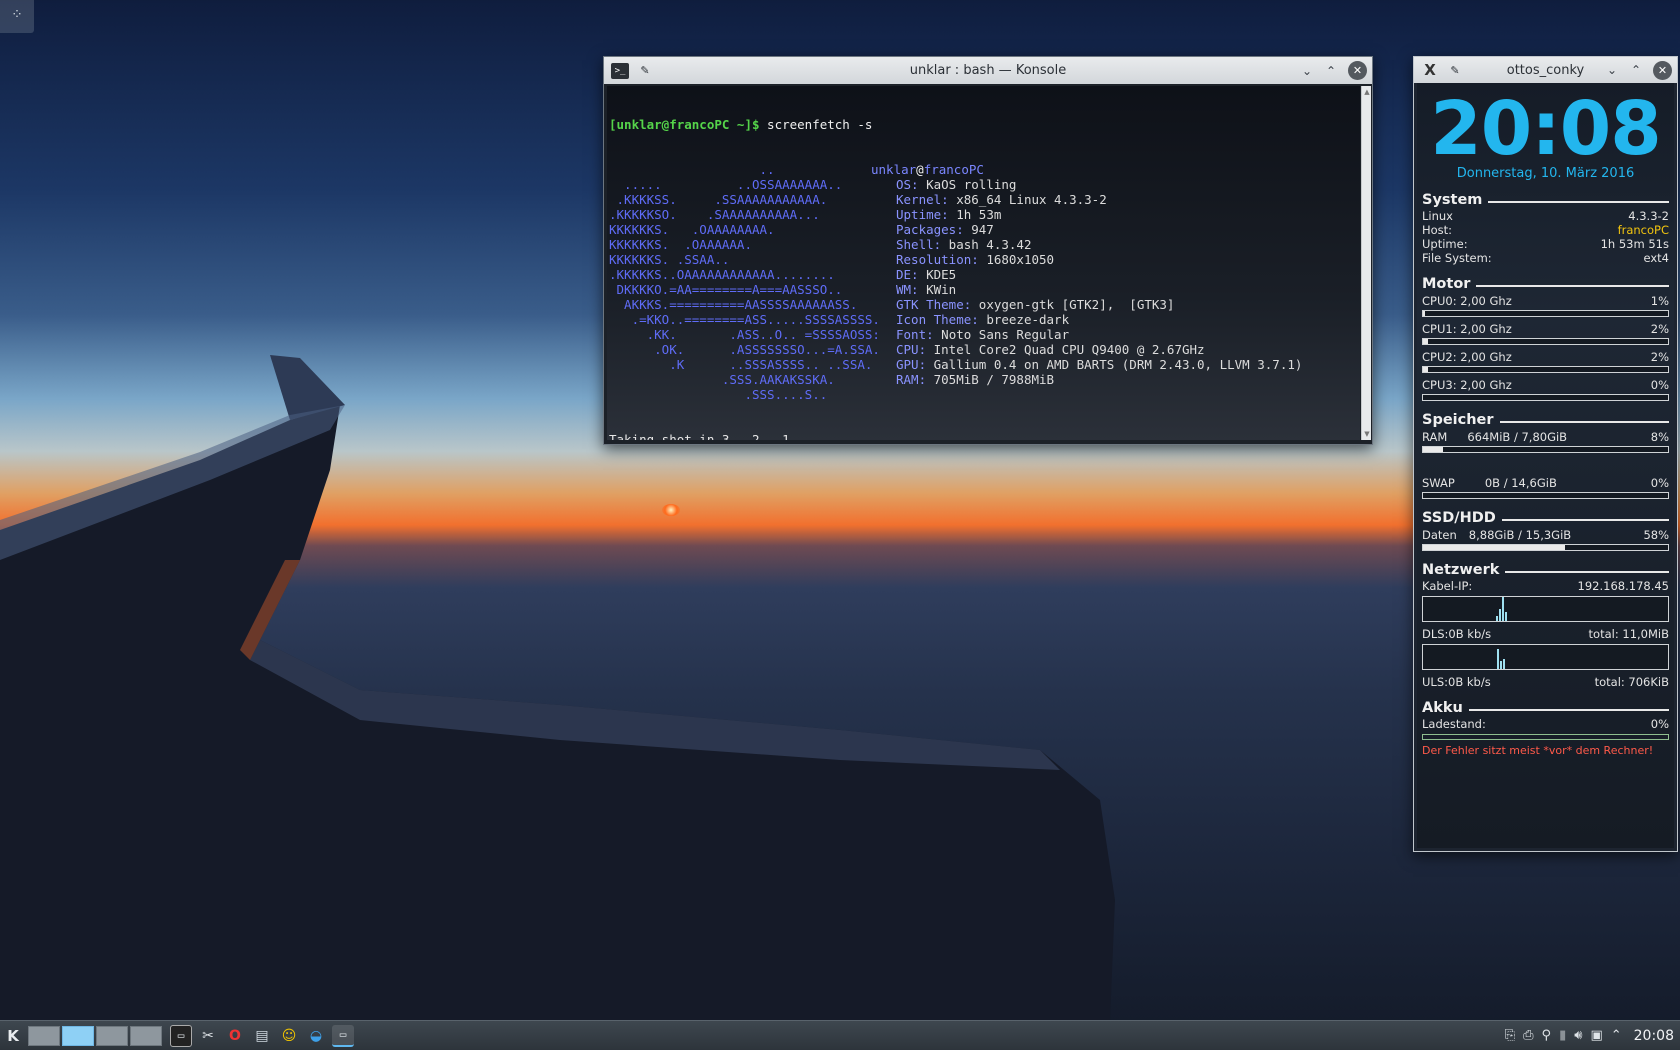  I want to click on cpu-bar, so click(1545, 397).